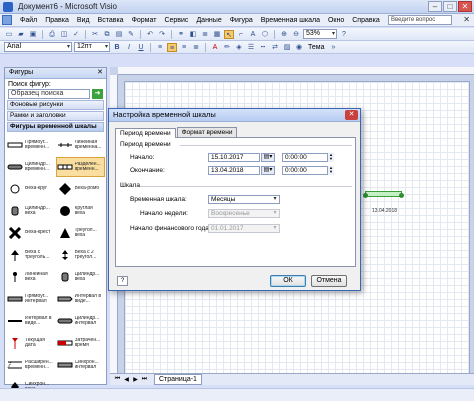 This screenshot has height=401, width=474. What do you see at coordinates (55, 127) in the screenshot?
I see `stencil-timeline-shapes: Фигуры временной шкалы` at bounding box center [55, 127].